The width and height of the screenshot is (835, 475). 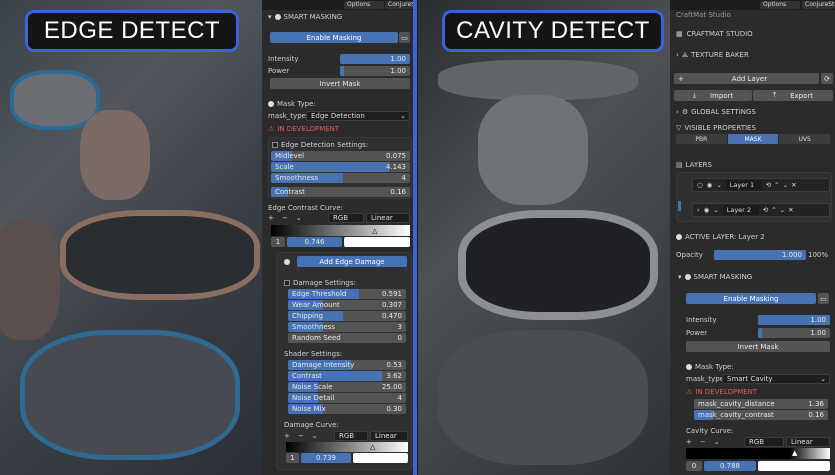 I want to click on edge-curve-widget: △, so click(x=340, y=230).